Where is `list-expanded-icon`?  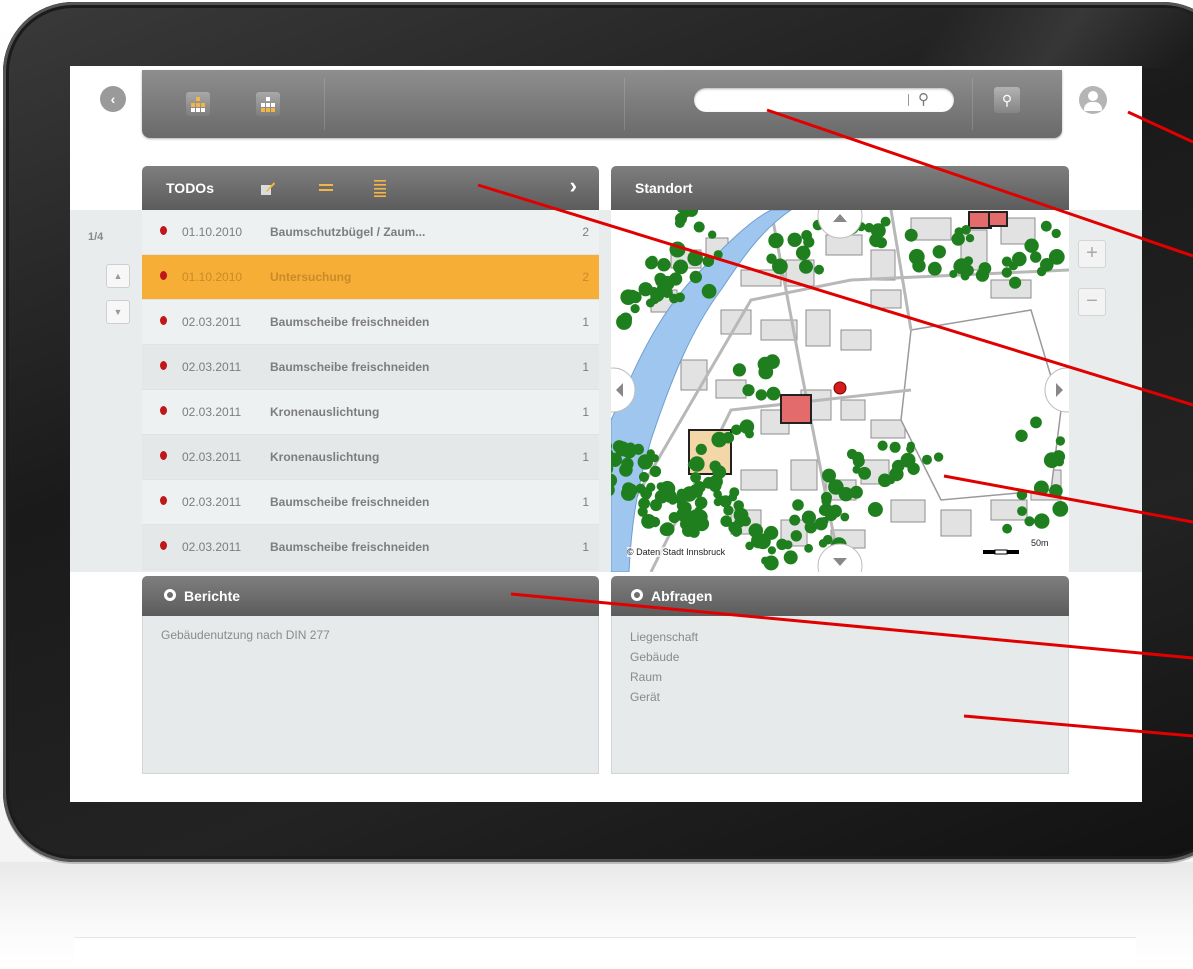
list-expanded-icon is located at coordinates (380, 188).